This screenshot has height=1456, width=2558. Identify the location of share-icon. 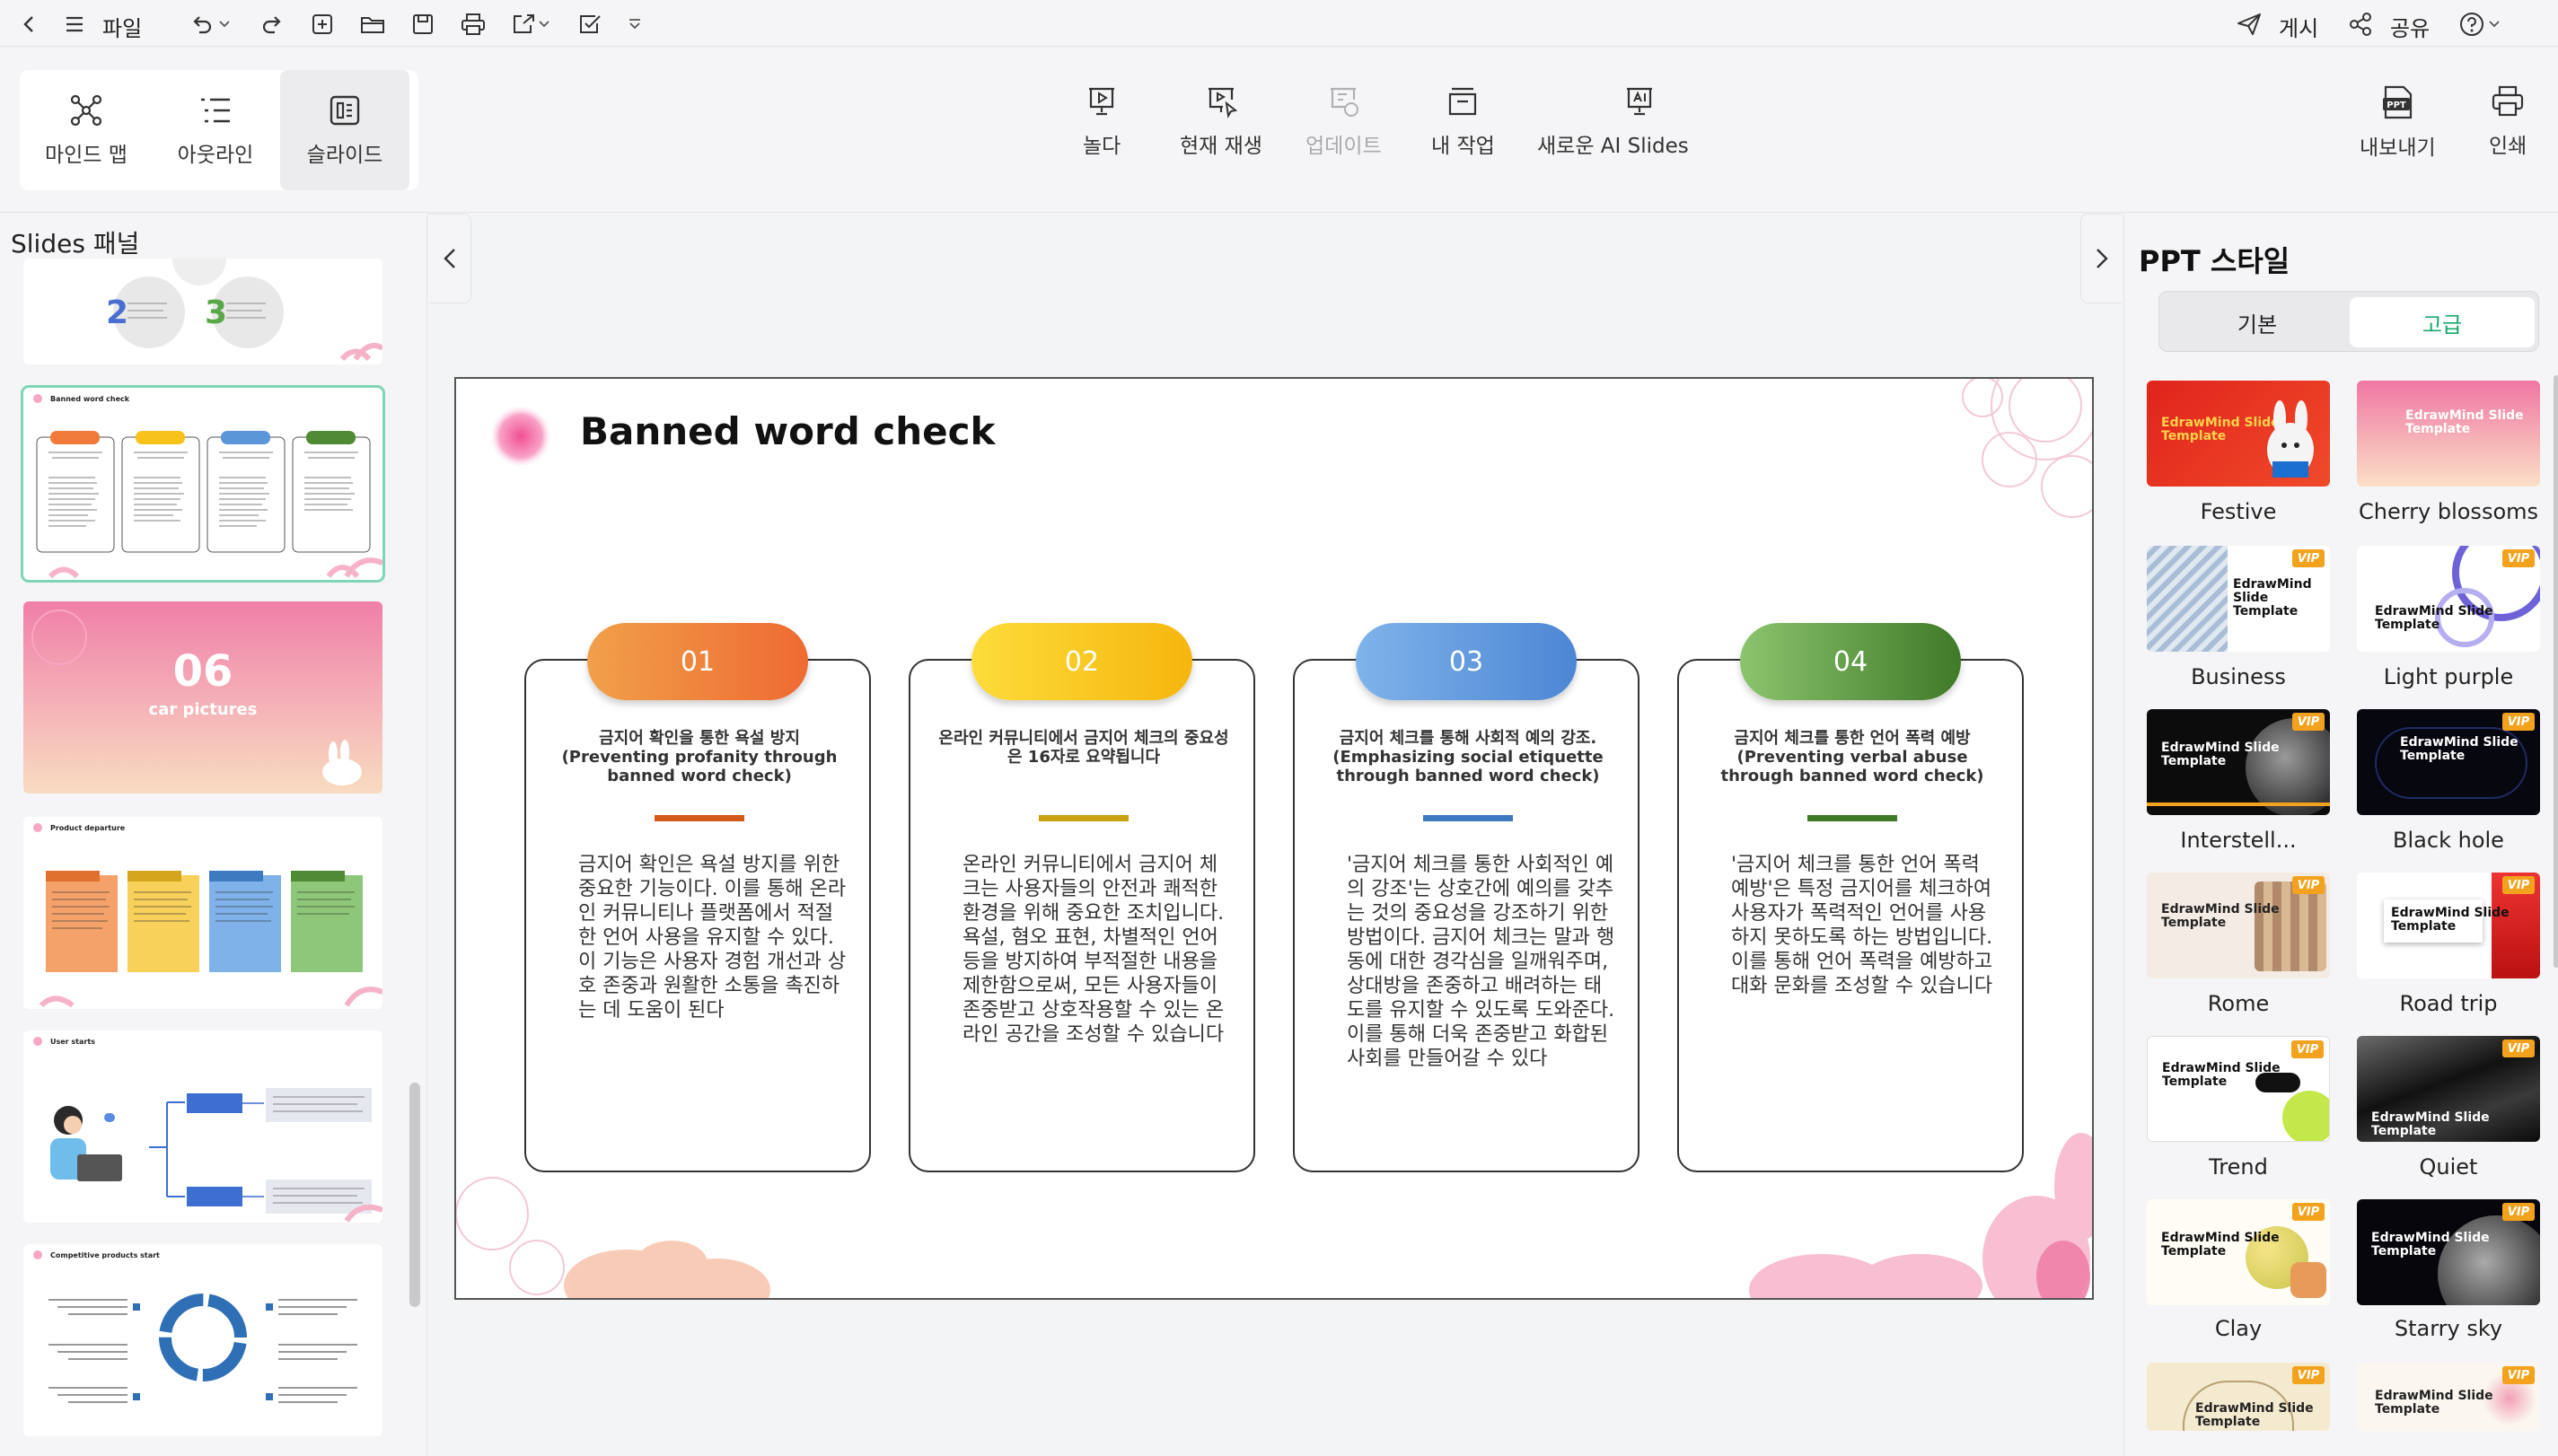
(2360, 24).